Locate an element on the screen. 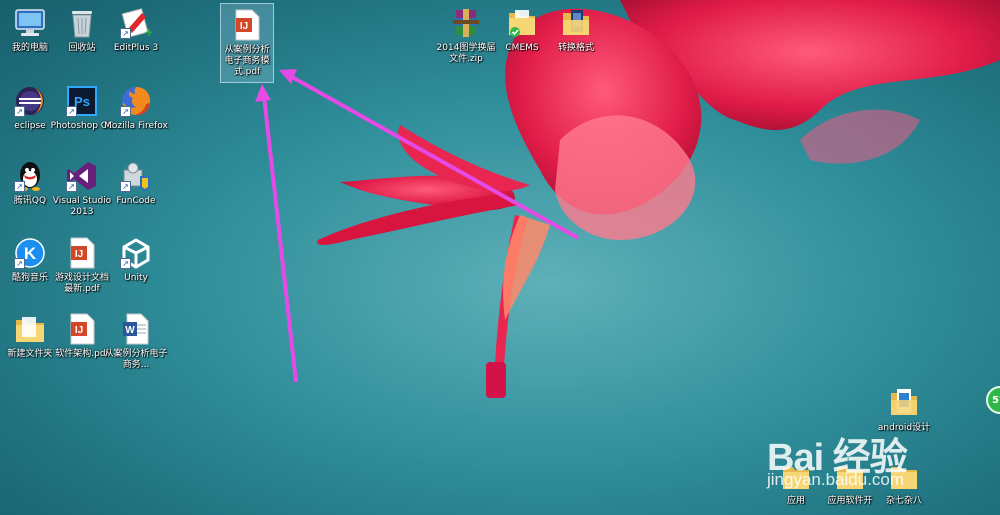 The height and width of the screenshot is (515, 1000). arrow-up-head is located at coordinates (263, 93).